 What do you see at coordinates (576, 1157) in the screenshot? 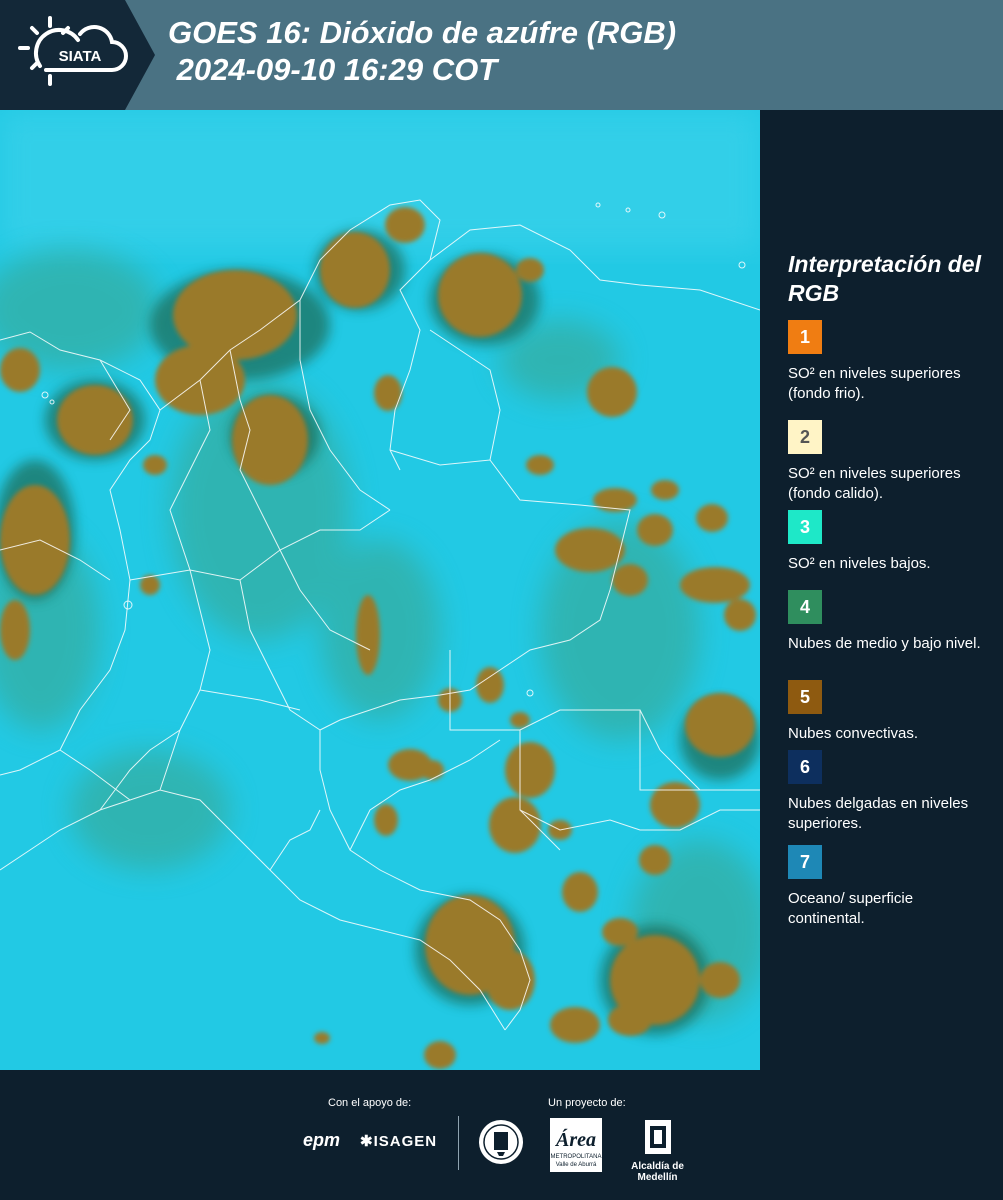
I see `area-logo-line-1: METROPOLITANA` at bounding box center [576, 1157].